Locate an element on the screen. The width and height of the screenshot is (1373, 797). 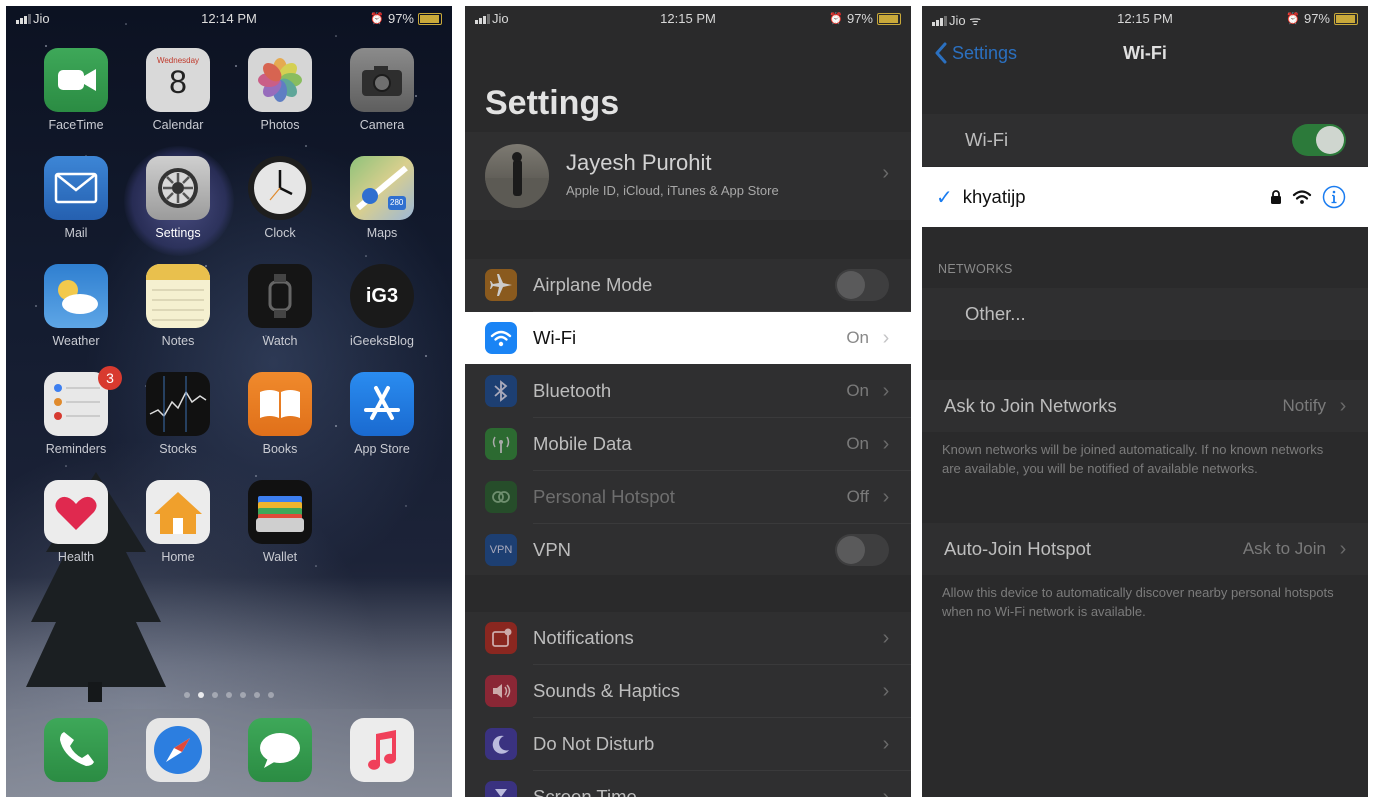
info-button-icon is located at coordinates (1334, 197).